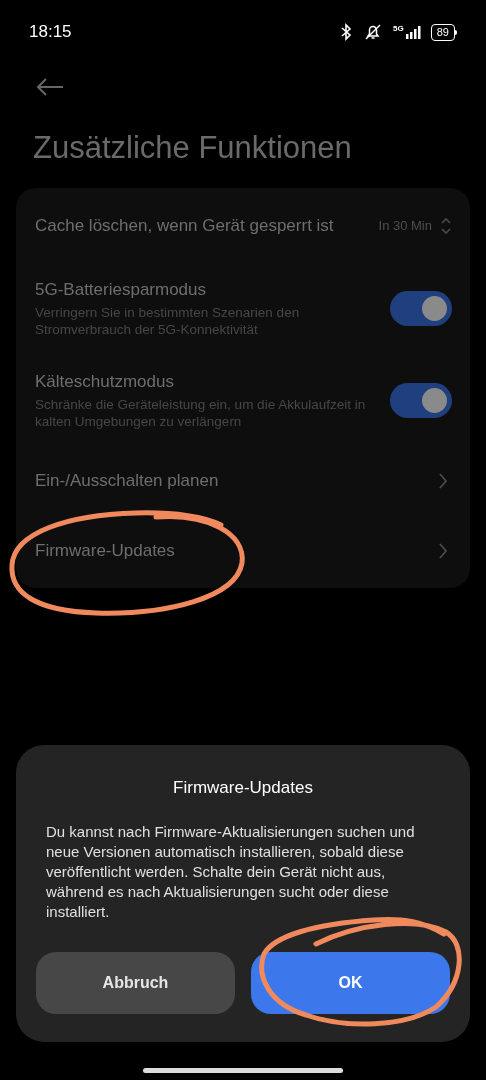 Image resolution: width=486 pixels, height=1080 pixels. What do you see at coordinates (243, 787) in the screenshot?
I see `dialog-title: Firmware-Updates` at bounding box center [243, 787].